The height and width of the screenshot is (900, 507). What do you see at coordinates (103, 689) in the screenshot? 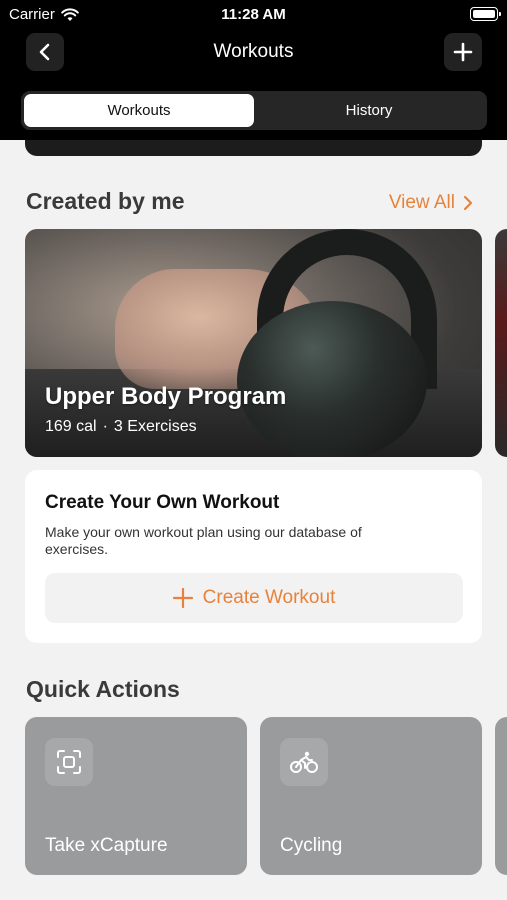
I see `quick-actions-heading: Quick Actions` at bounding box center [103, 689].